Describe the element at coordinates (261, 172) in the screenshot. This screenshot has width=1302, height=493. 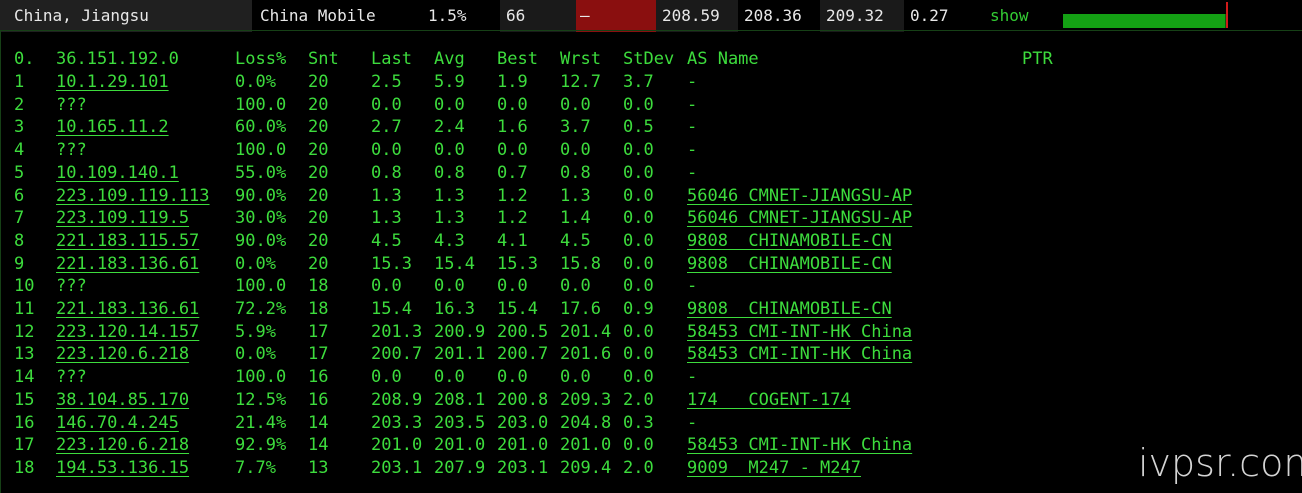
I see `loss-cell: 55.0%` at that location.